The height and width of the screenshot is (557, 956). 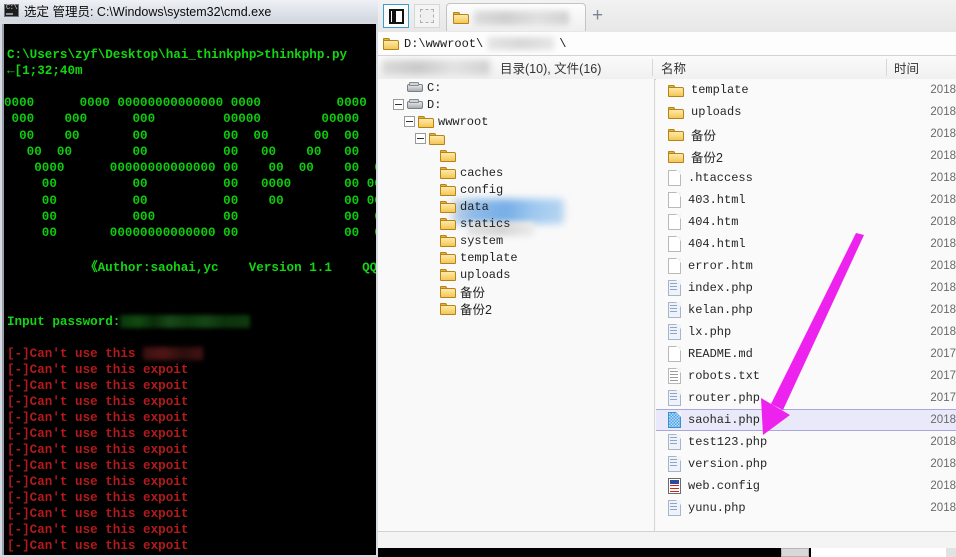 What do you see at coordinates (806, 90) in the screenshot?
I see `file-row: template 2018` at bounding box center [806, 90].